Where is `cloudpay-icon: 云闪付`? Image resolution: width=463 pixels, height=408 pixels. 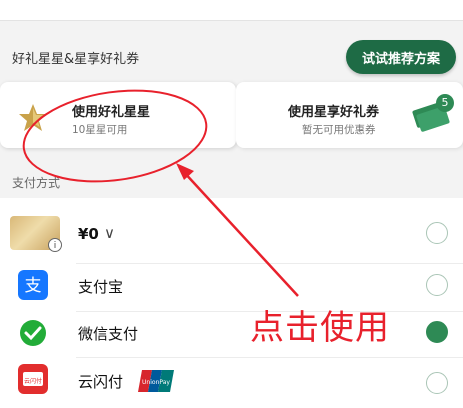 cloudpay-icon: 云闪付 is located at coordinates (33, 379).